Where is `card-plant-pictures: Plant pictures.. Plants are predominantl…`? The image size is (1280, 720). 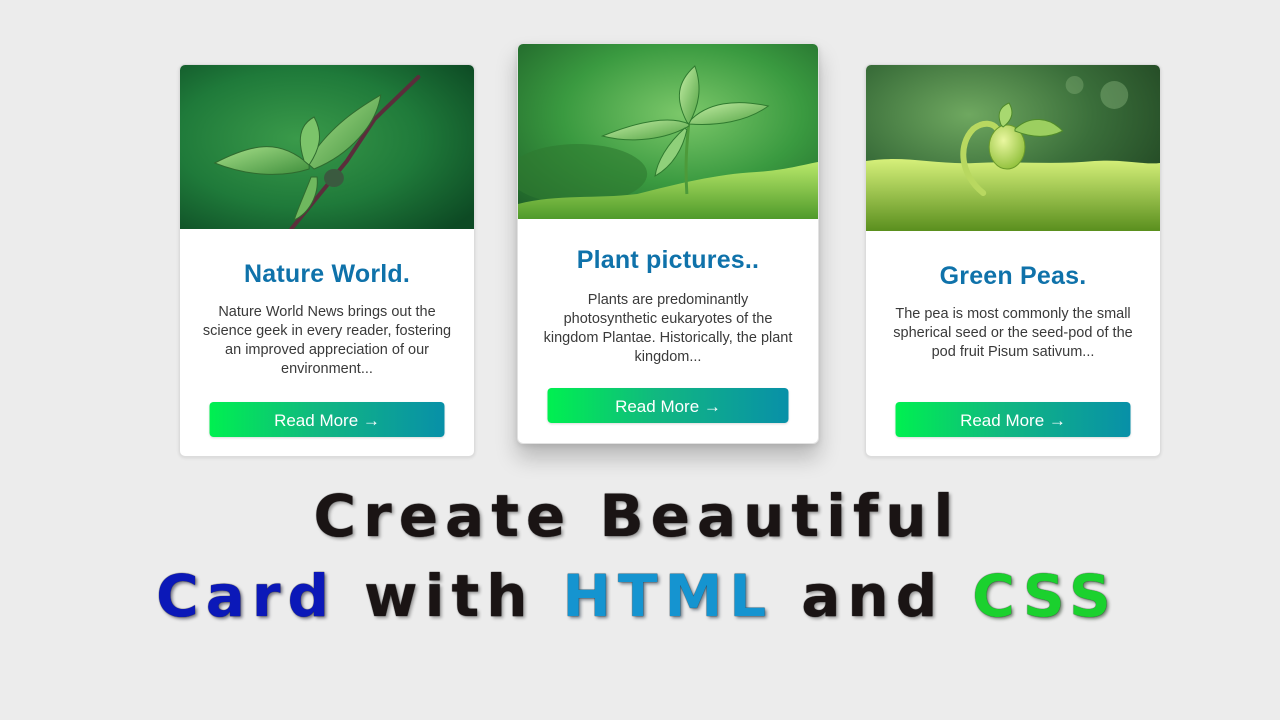
card-plant-pictures: Plant pictures.. Plants are predominantl… is located at coordinates (668, 243).